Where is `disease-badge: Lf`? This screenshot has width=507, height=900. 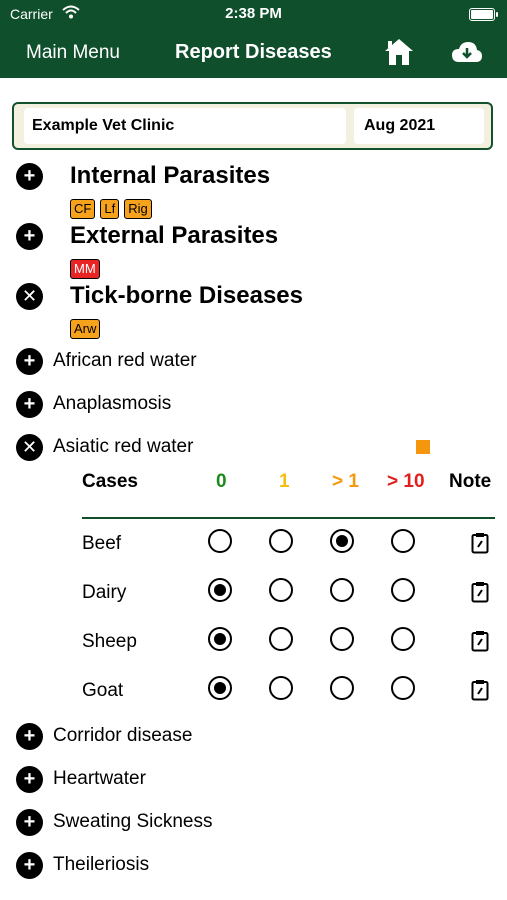
disease-badge: Lf is located at coordinates (110, 209).